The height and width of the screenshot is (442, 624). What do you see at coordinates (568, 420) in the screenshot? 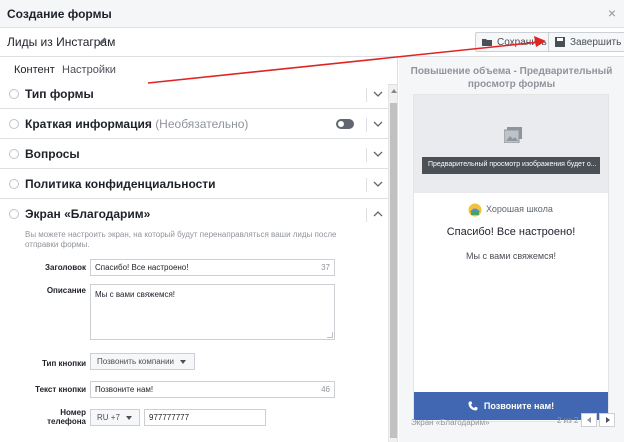
I see `preview-pager: 2 из 2` at bounding box center [568, 420].